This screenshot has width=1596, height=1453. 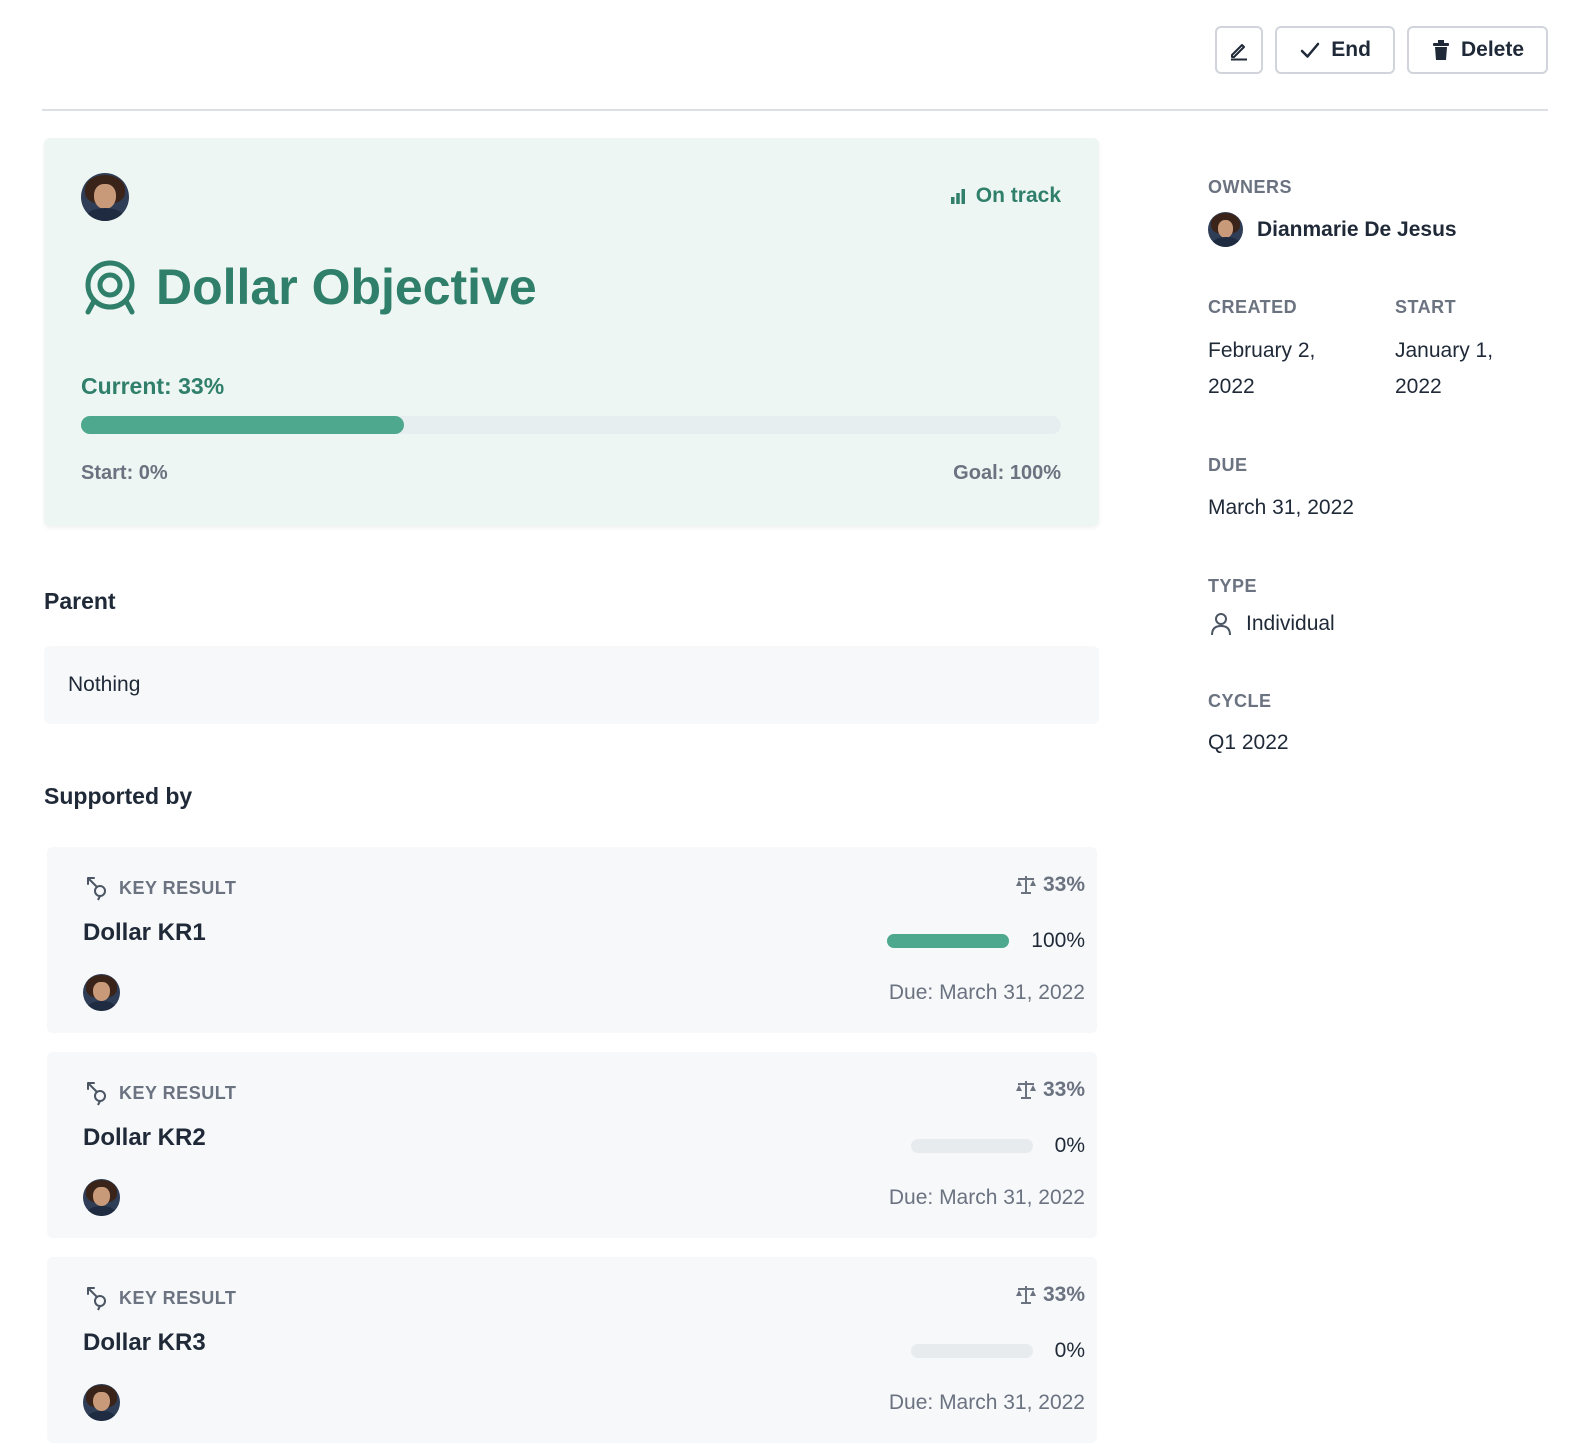 I want to click on owner-name: Dianmarie De Jesus, so click(x=1357, y=229).